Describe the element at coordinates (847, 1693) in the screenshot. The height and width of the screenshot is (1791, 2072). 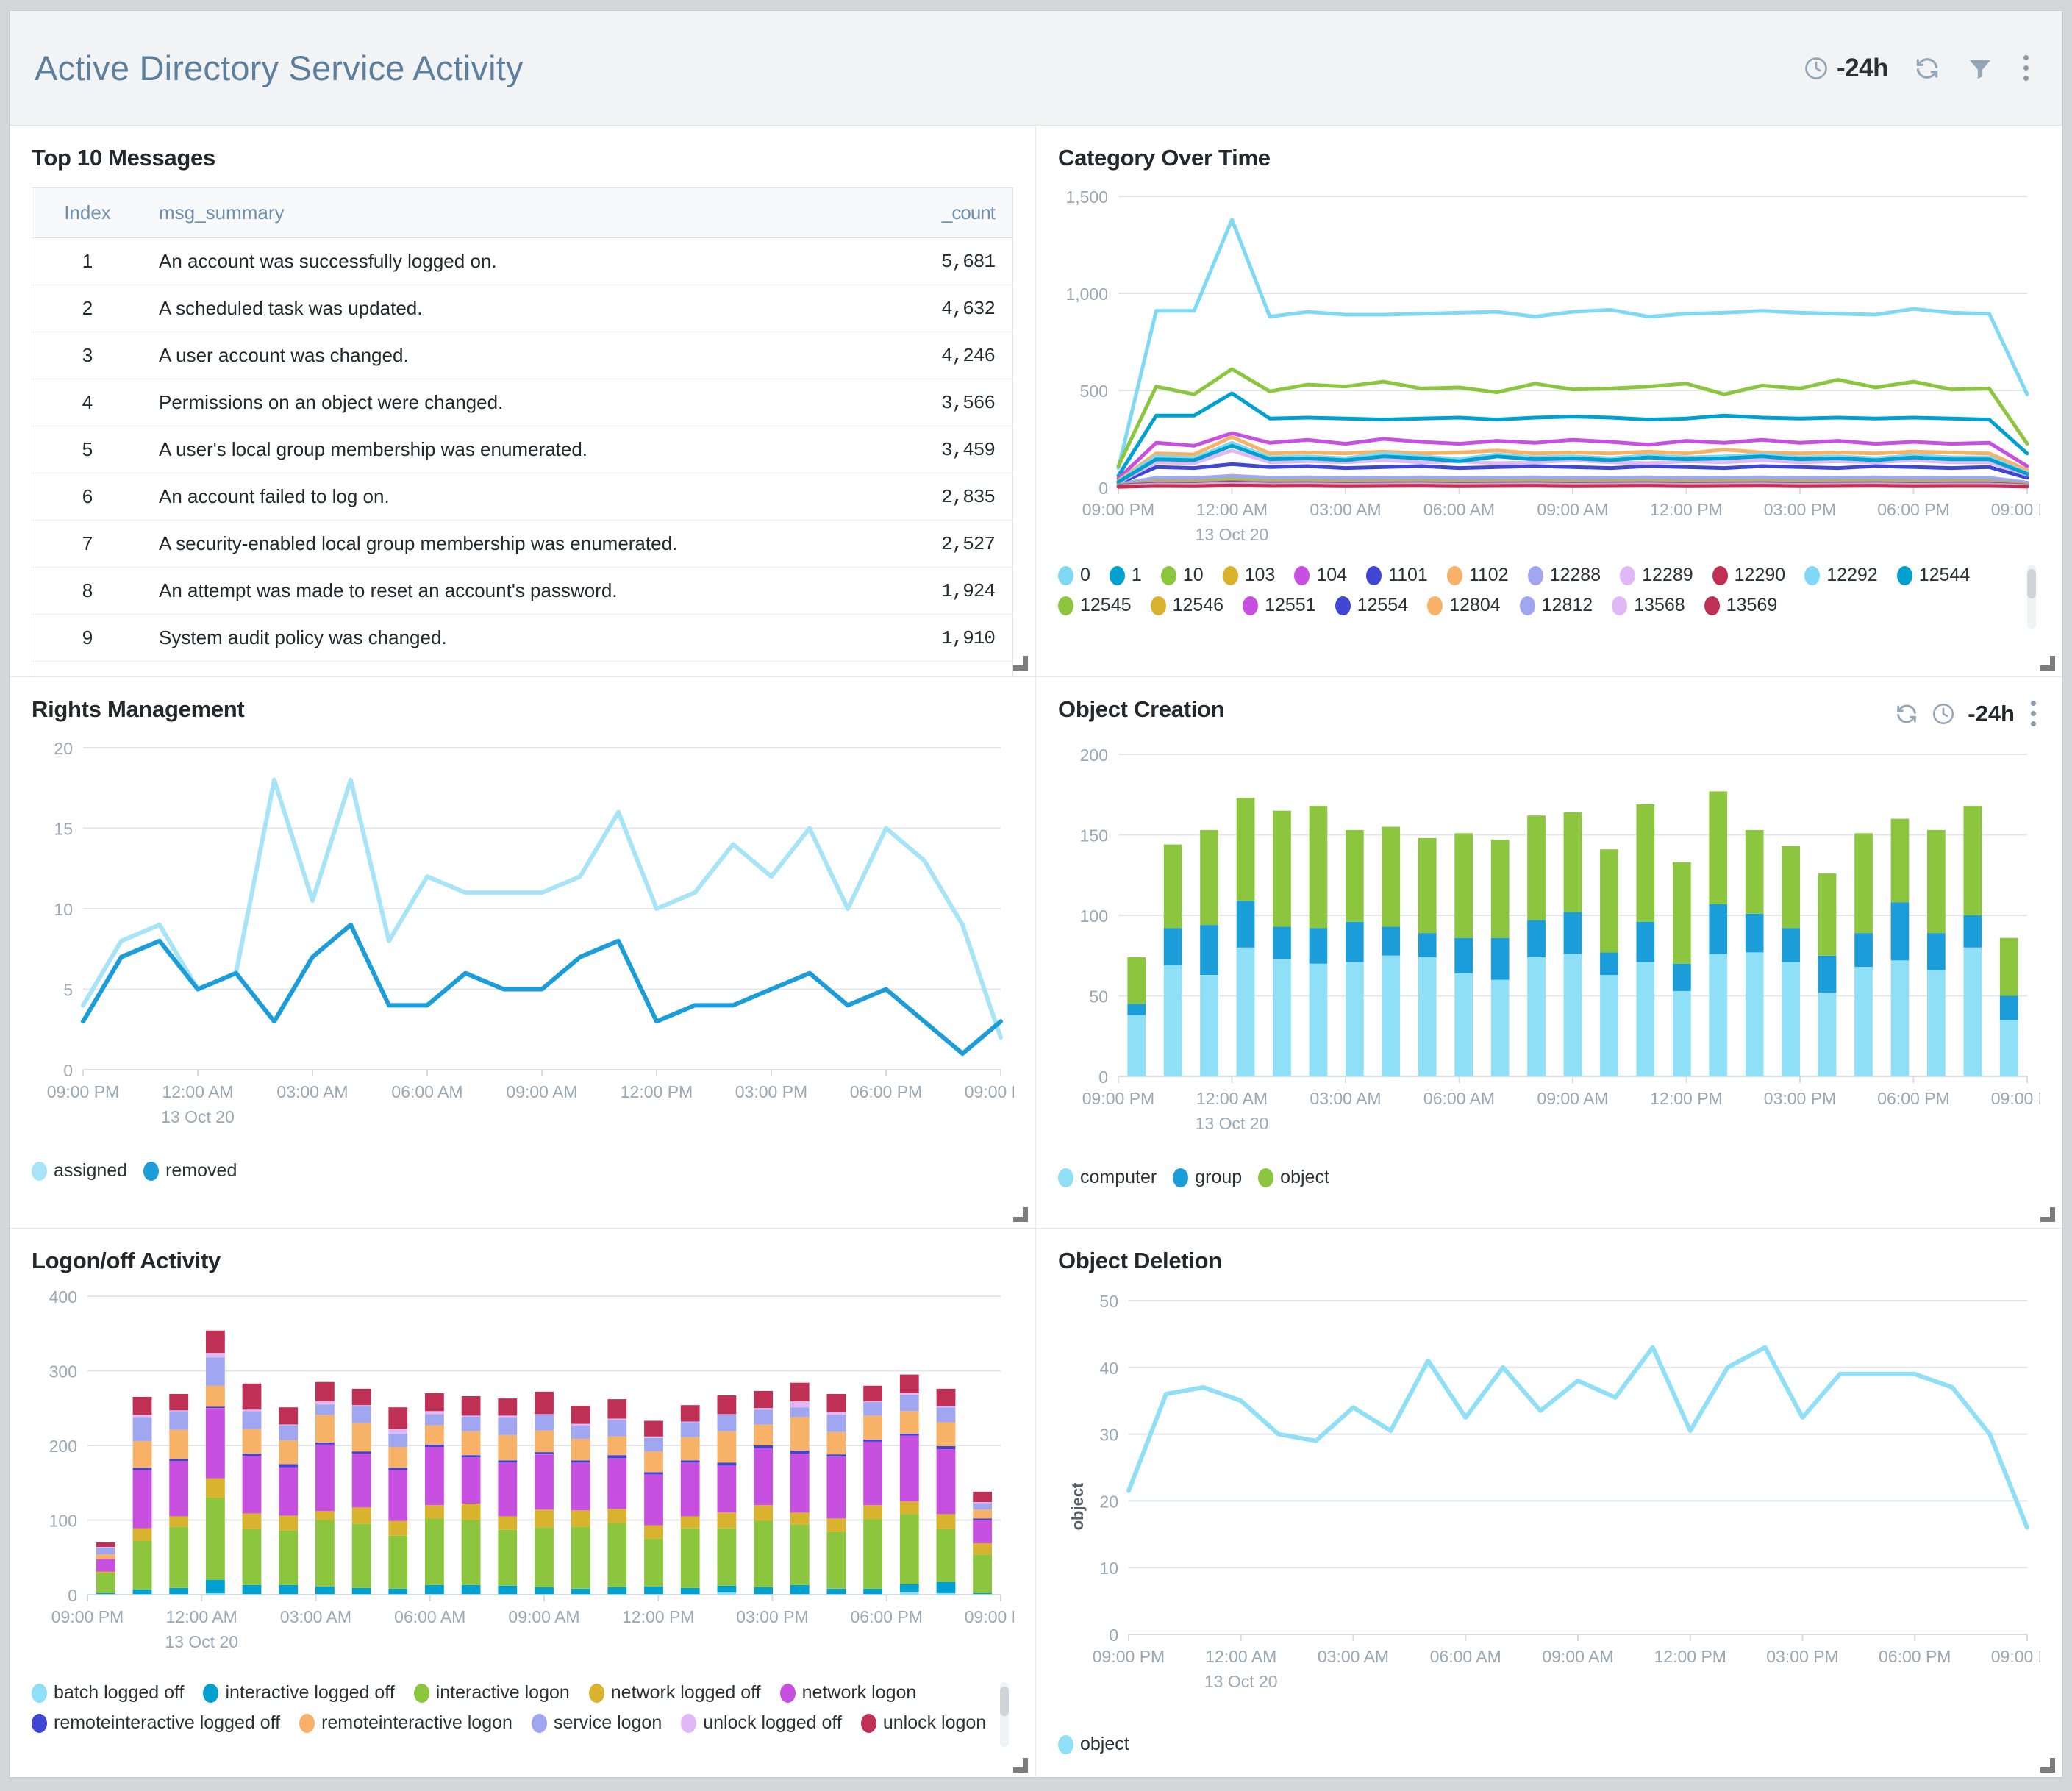
I see `legend-item: network logon` at that location.